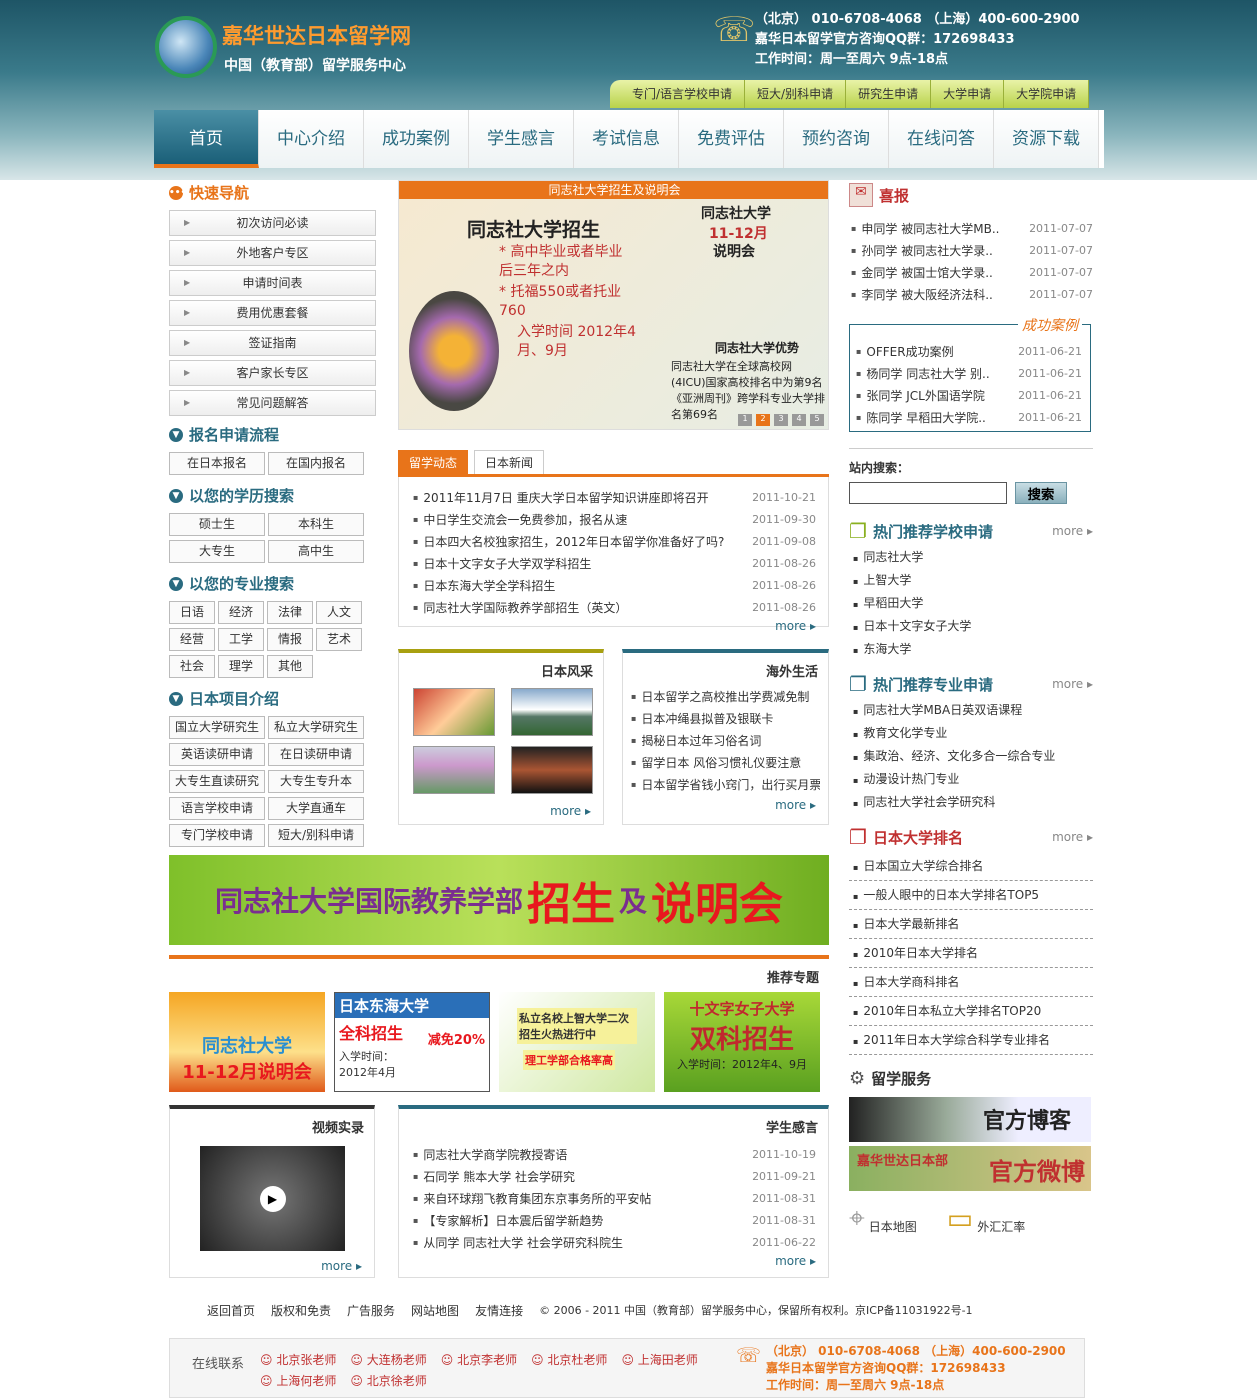 The image size is (1257, 1399). I want to click on testimonial-title: 来自环球翔飞教育集团东京事务所的平安帖, so click(587, 1199).